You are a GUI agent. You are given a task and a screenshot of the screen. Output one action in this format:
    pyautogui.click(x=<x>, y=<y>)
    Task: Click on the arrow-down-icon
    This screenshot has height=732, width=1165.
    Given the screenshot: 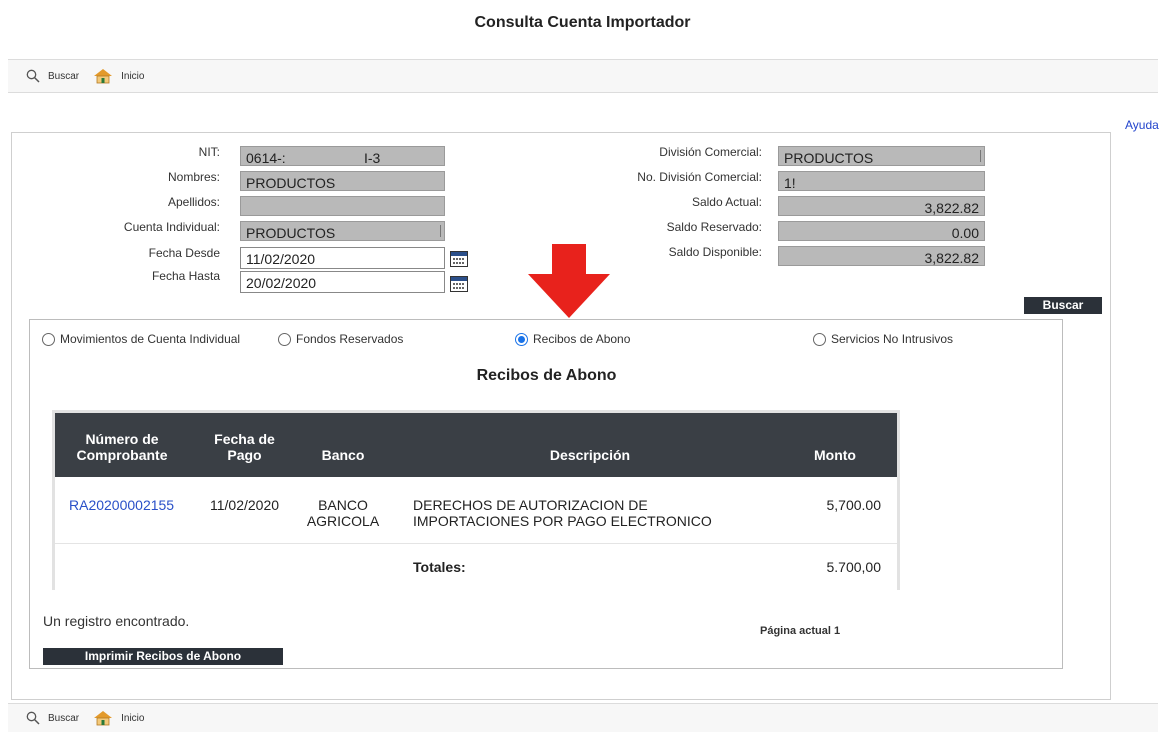 What is the action you would take?
    pyautogui.click(x=569, y=281)
    